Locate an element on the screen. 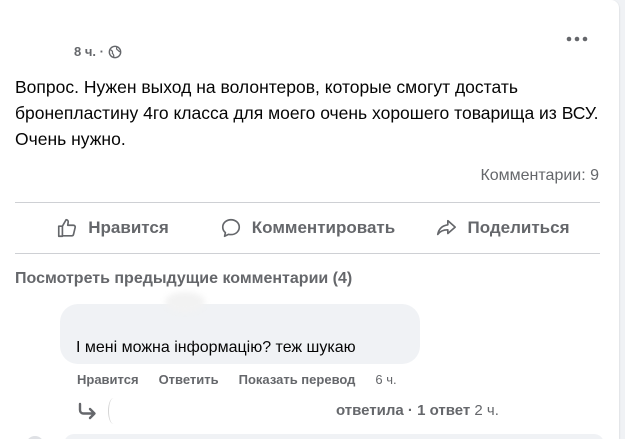  share-button: Поделиться is located at coordinates (502, 228).